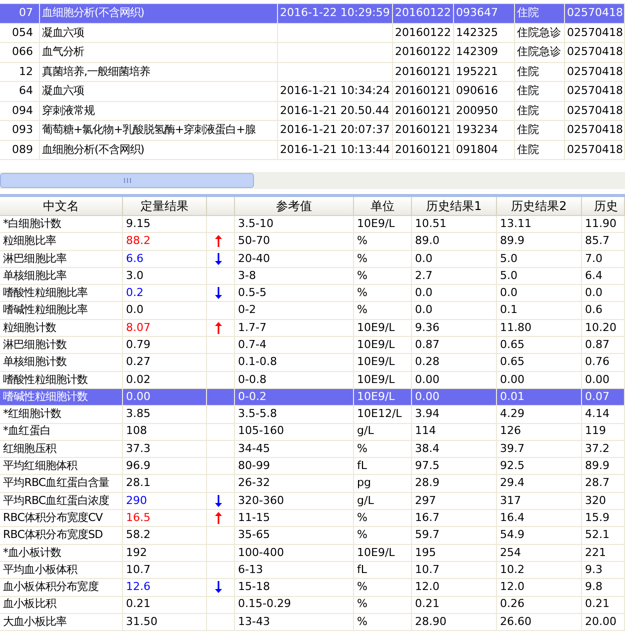 Image resolution: width=625 pixels, height=632 pixels. I want to click on table-cell-text: 297, so click(425, 500).